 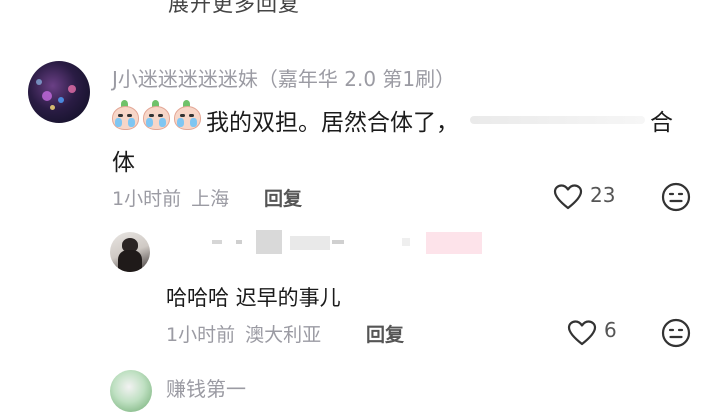 What do you see at coordinates (210, 199) in the screenshot?
I see `comment-location: 上海` at bounding box center [210, 199].